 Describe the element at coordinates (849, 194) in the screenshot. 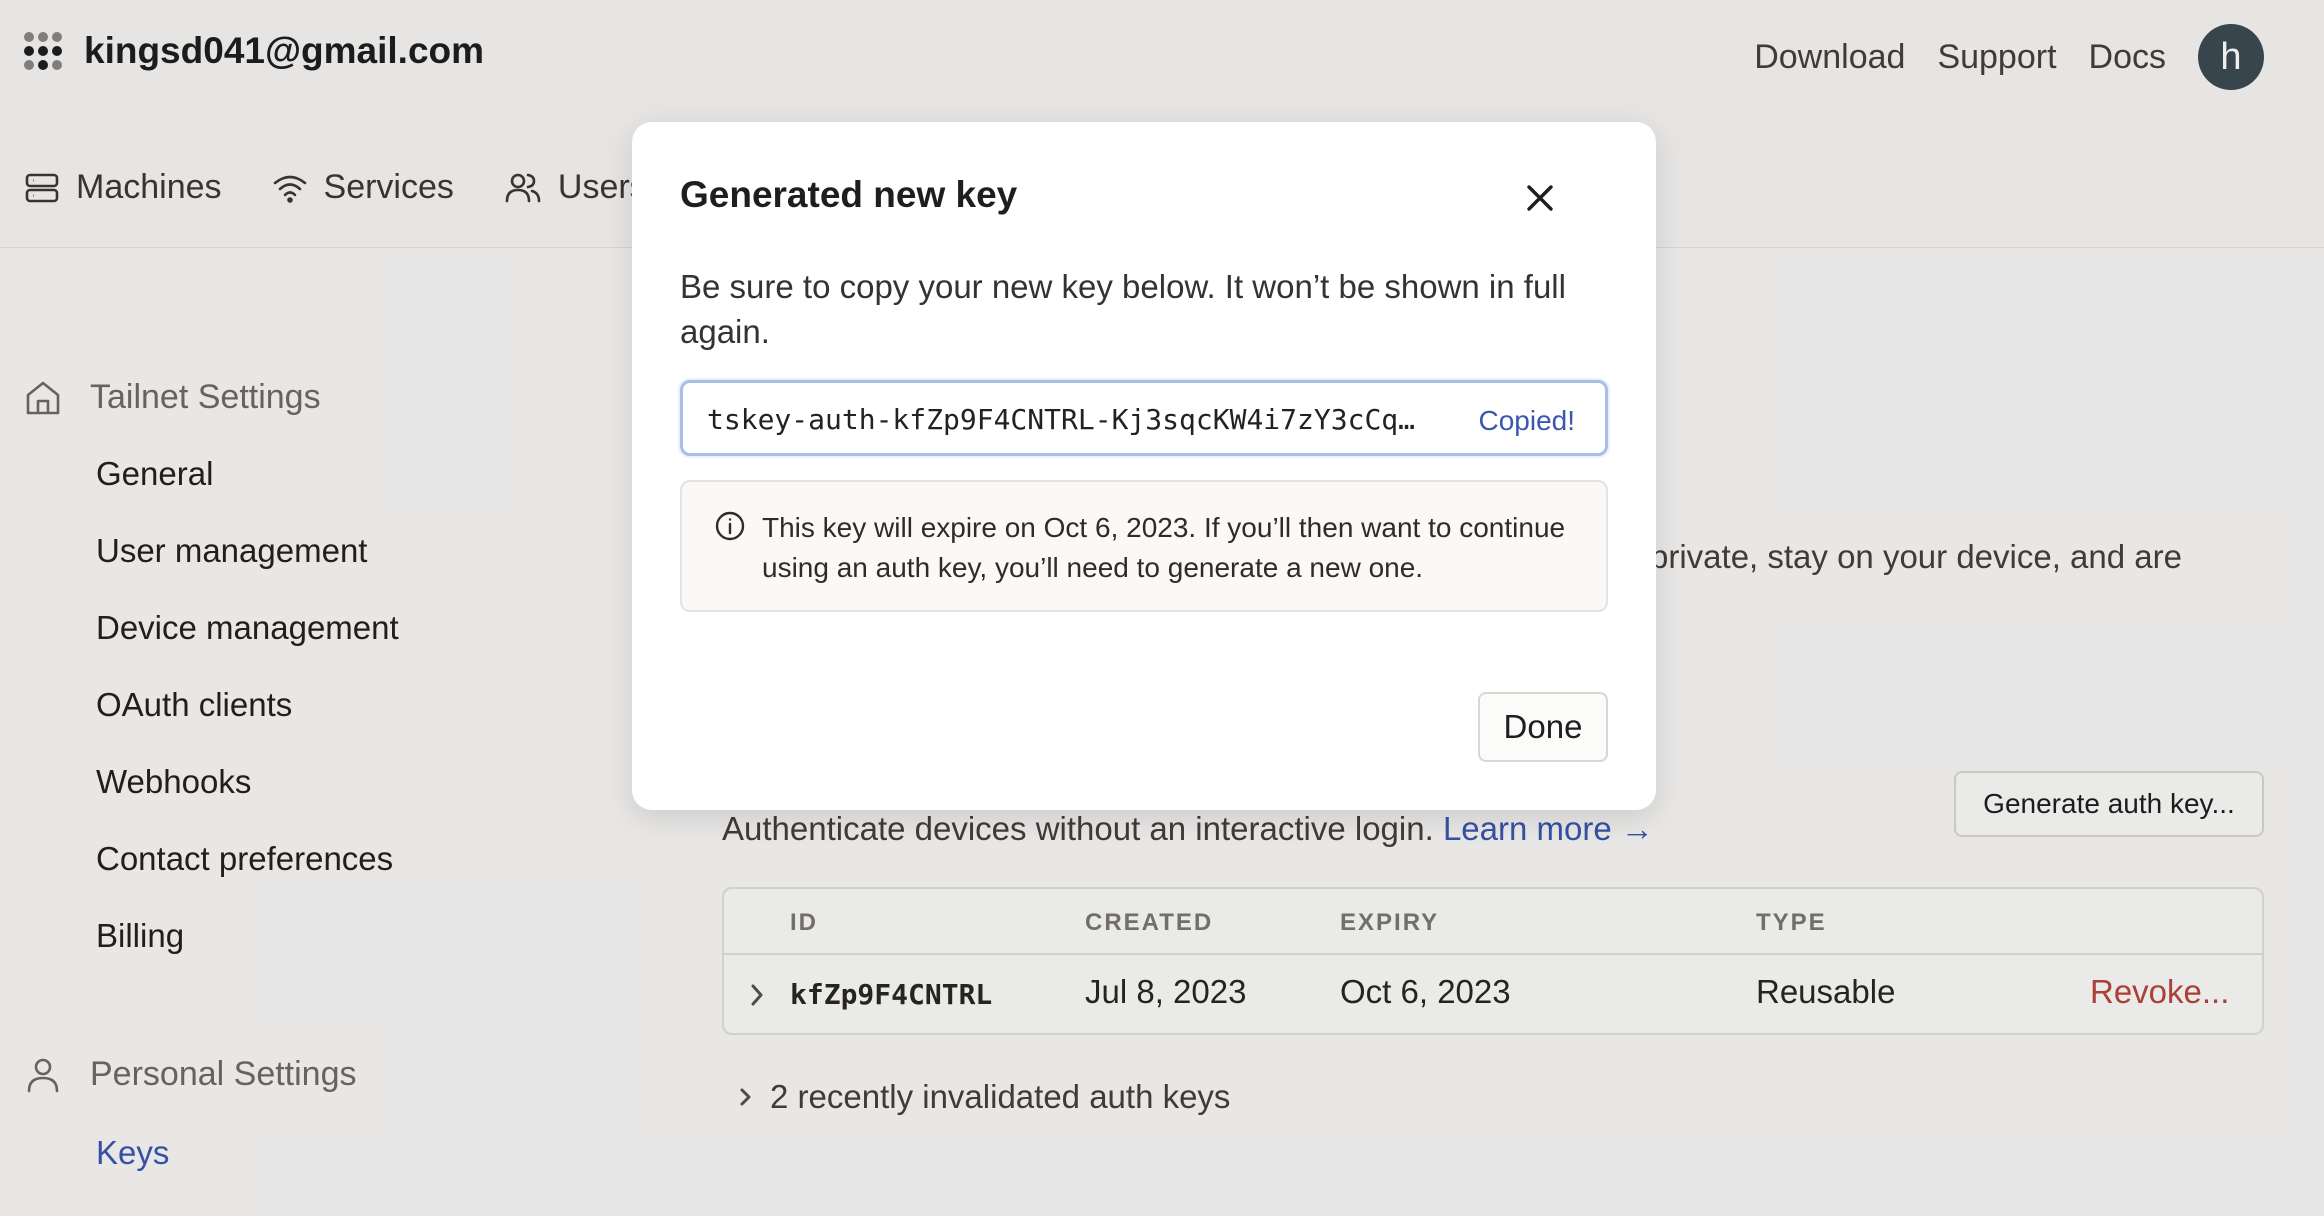

I see `dialog-title: Generated new key` at that location.